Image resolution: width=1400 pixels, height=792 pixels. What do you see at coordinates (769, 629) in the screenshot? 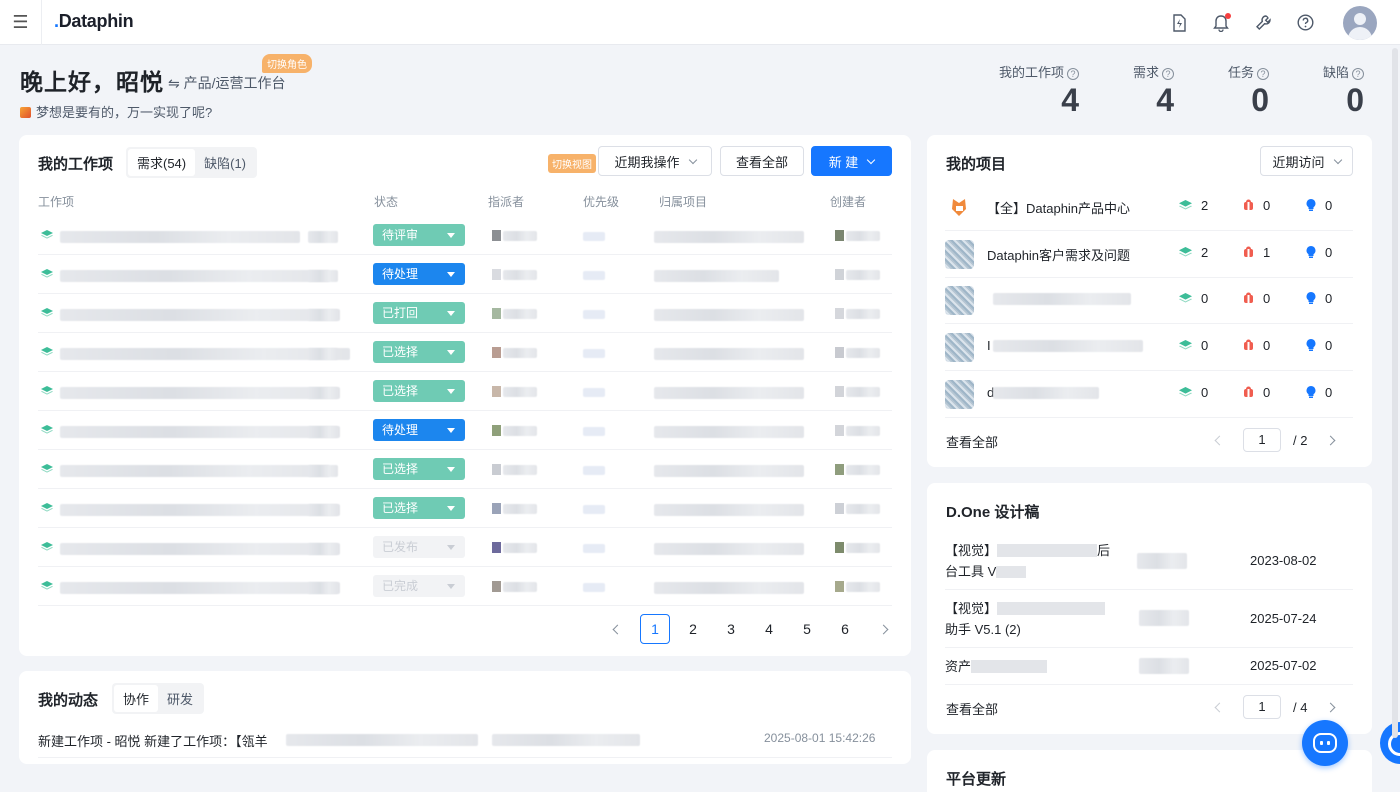
I see `page-4: 4` at bounding box center [769, 629].